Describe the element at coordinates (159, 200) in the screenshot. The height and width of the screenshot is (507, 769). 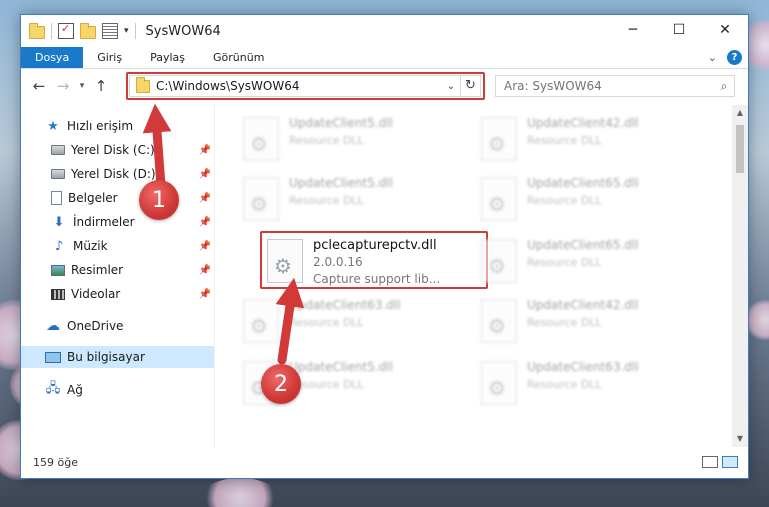
I see `step-1-badge: 1` at that location.